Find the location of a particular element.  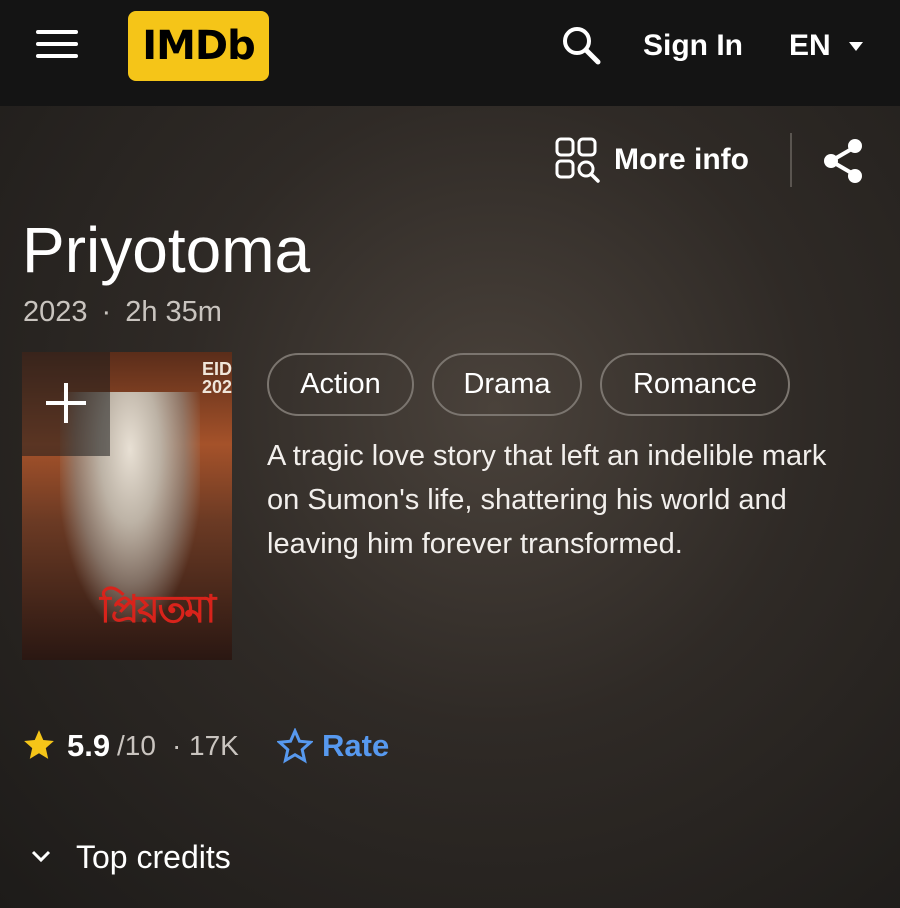

poster-corner-text: EID 2023 is located at coordinates (217, 378).